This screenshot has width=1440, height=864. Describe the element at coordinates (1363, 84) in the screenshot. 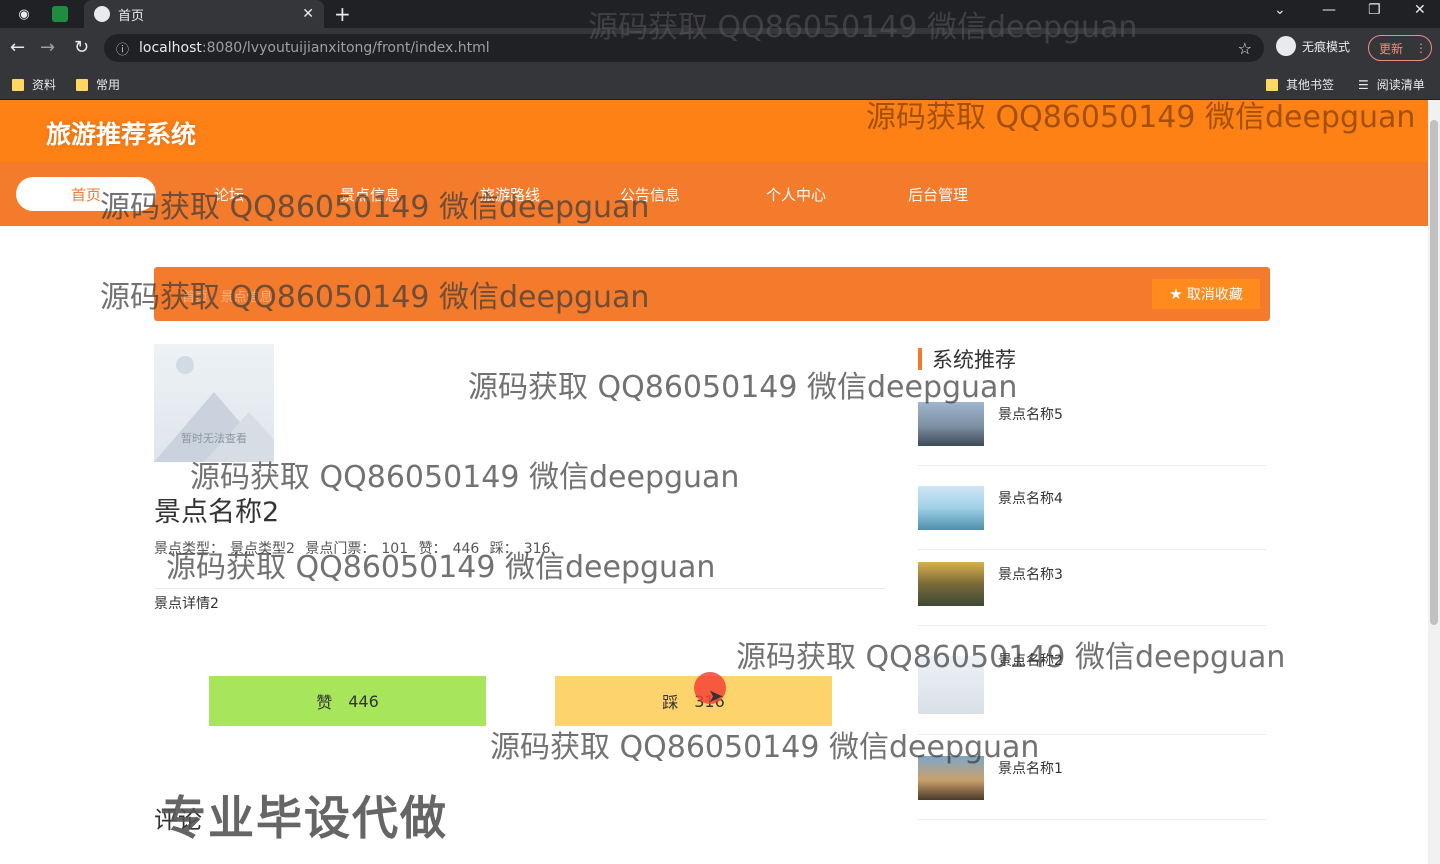

I see `reading-list-icon: ☰` at that location.